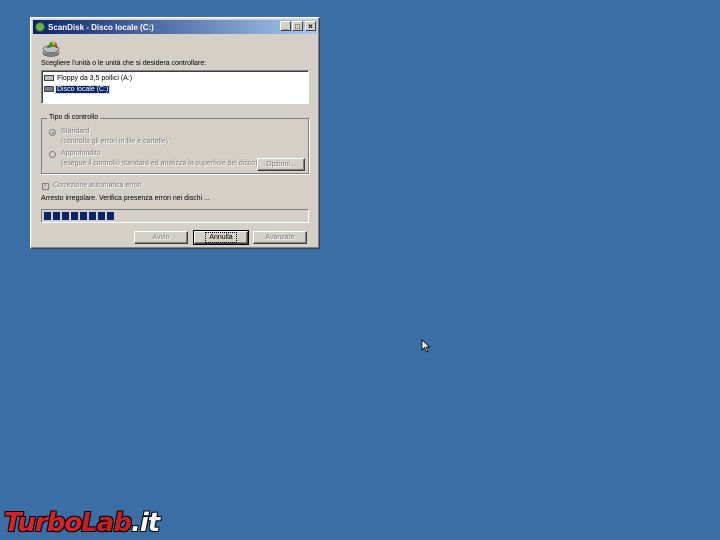 Image resolution: width=720 pixels, height=540 pixels. What do you see at coordinates (310, 26) in the screenshot?
I see `close-button: ×` at bounding box center [310, 26].